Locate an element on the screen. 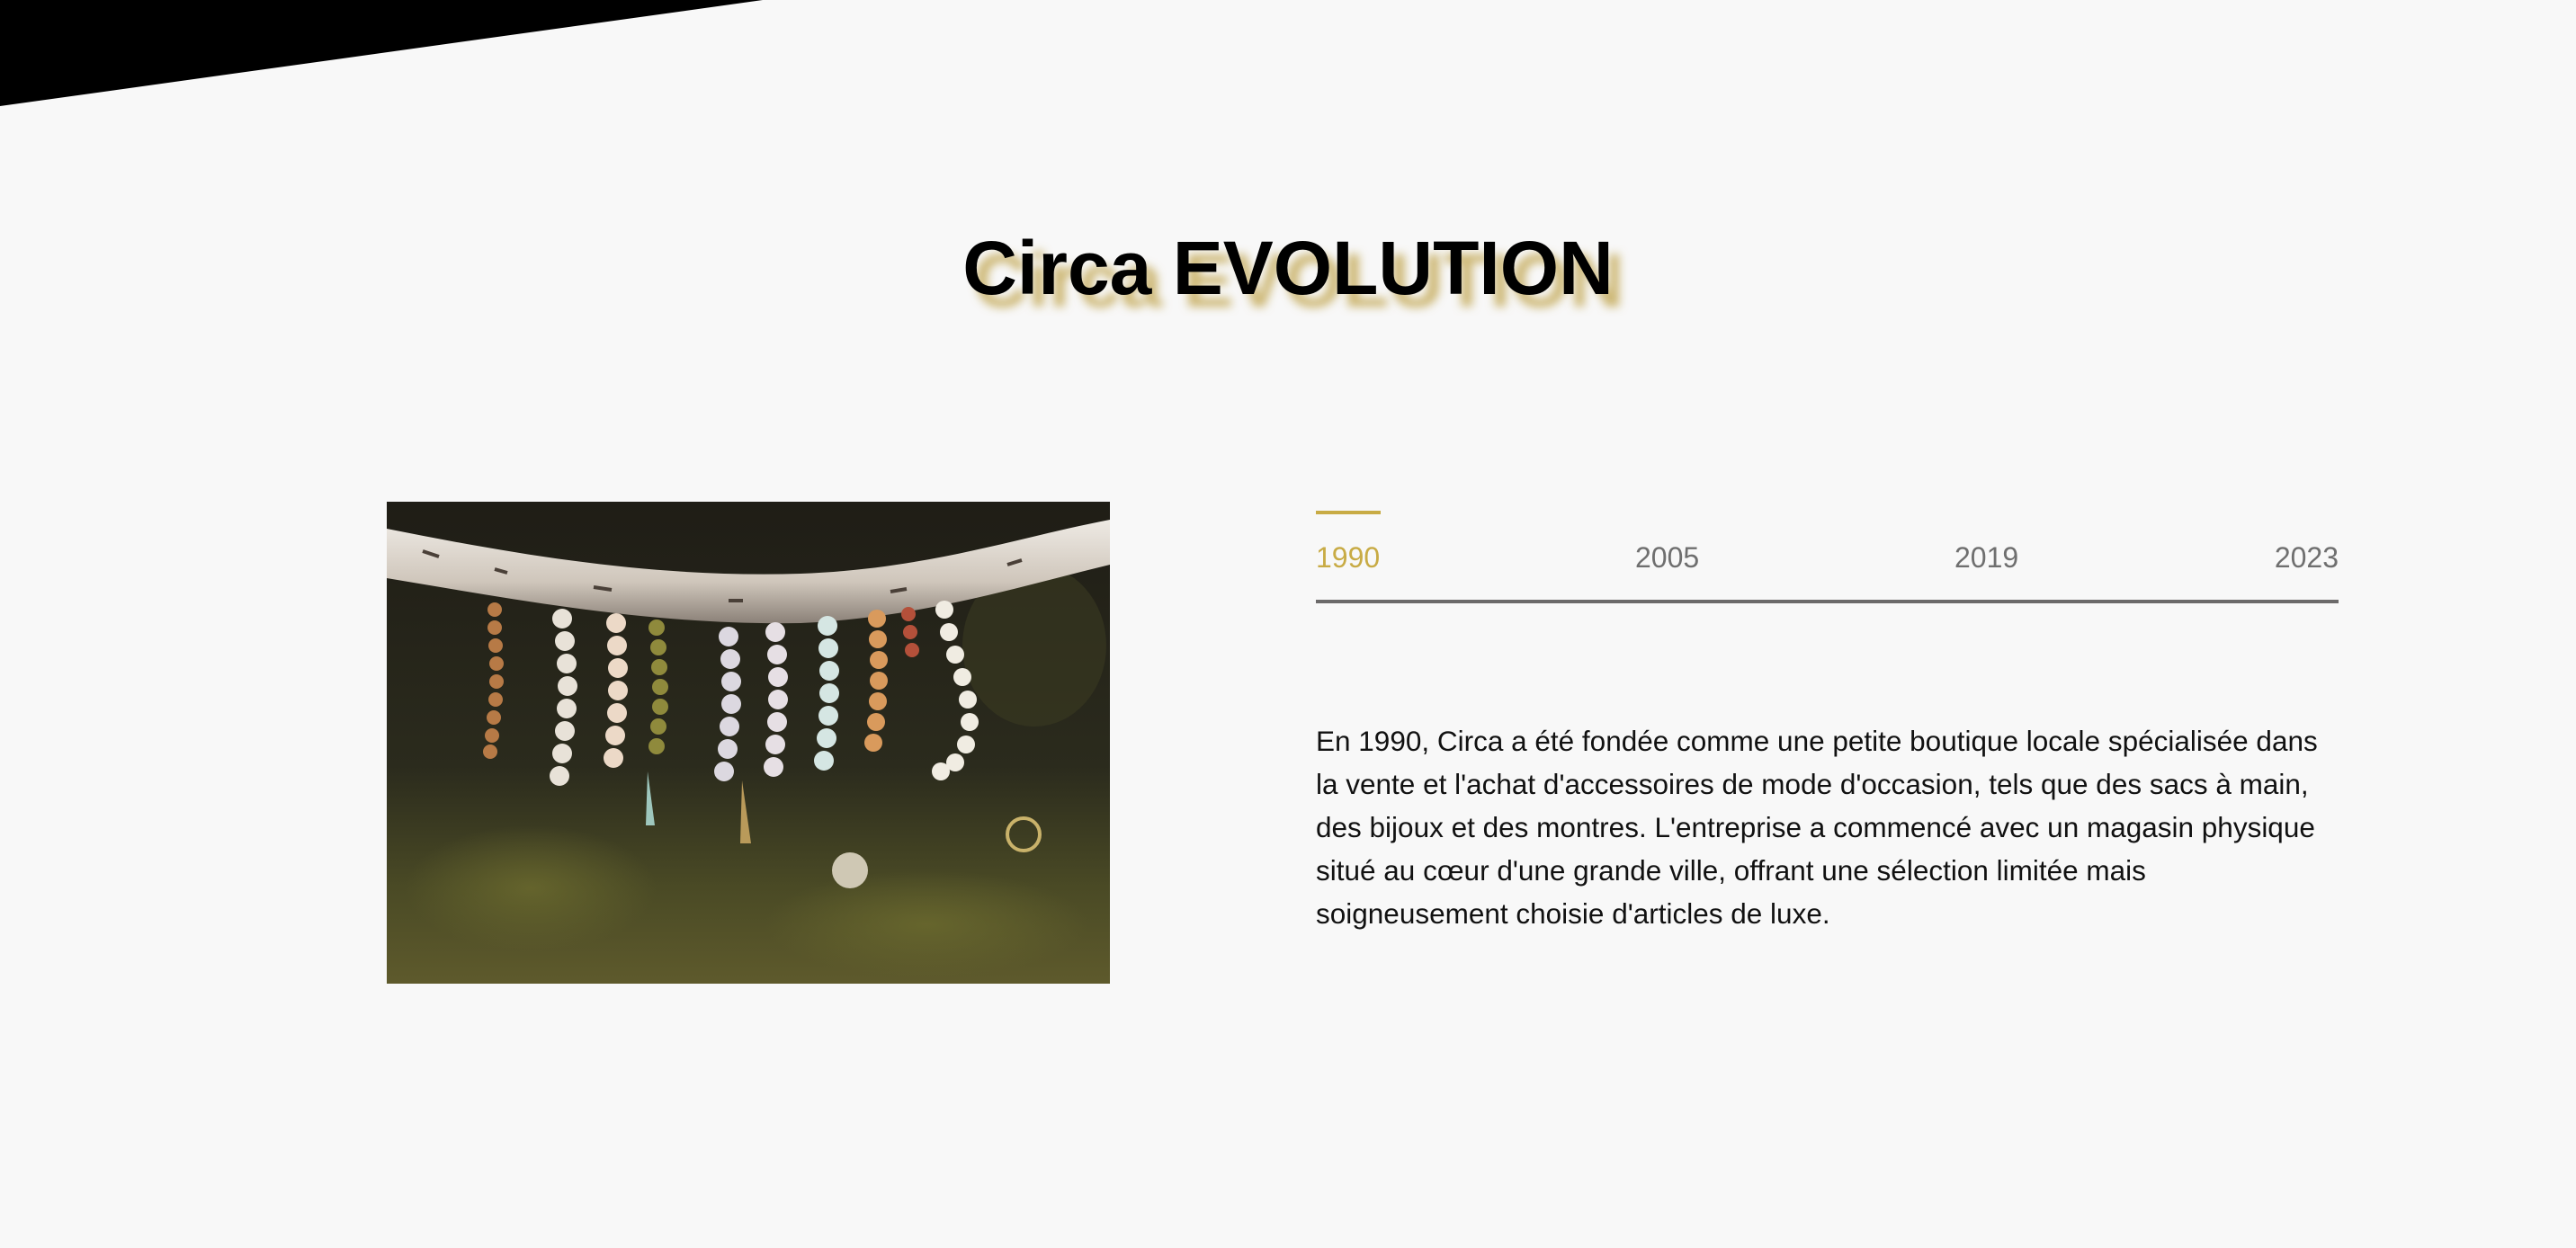  year-tab-2019: 2019 is located at coordinates (1986, 557).